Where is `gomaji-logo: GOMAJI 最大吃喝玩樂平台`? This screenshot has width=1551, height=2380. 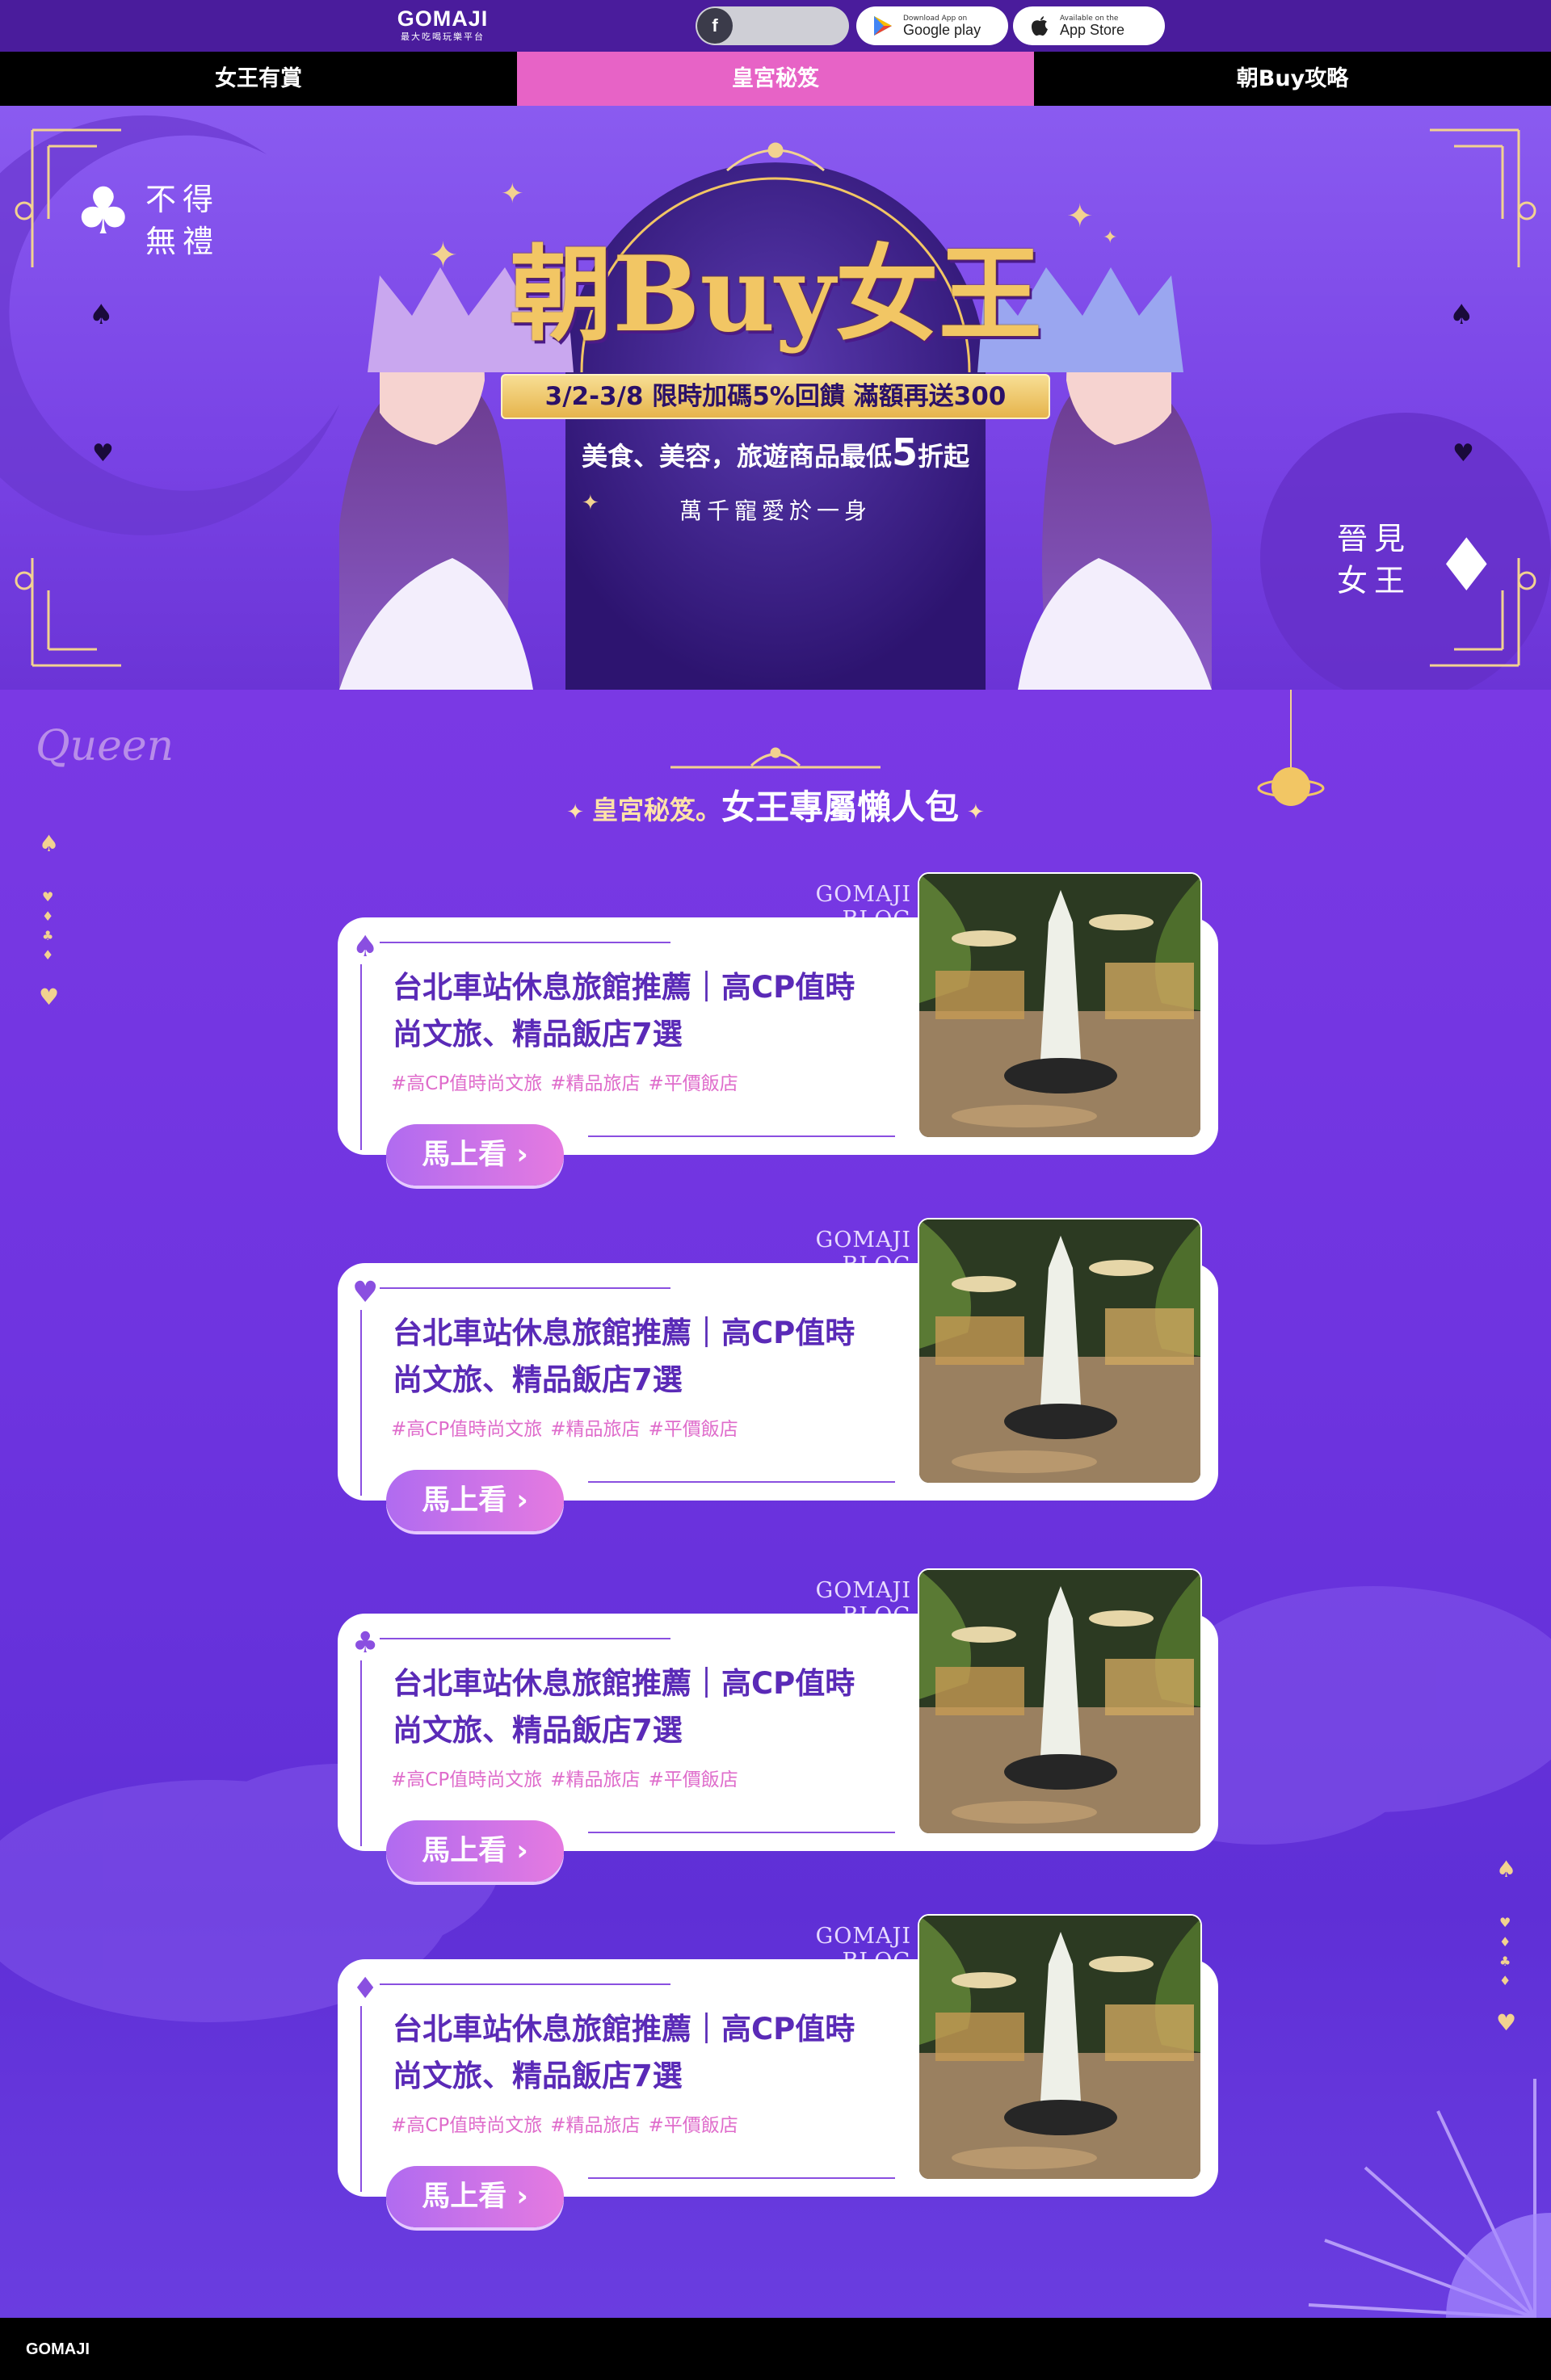 gomaji-logo: GOMAJI 最大吃喝玩樂平台 is located at coordinates (443, 24).